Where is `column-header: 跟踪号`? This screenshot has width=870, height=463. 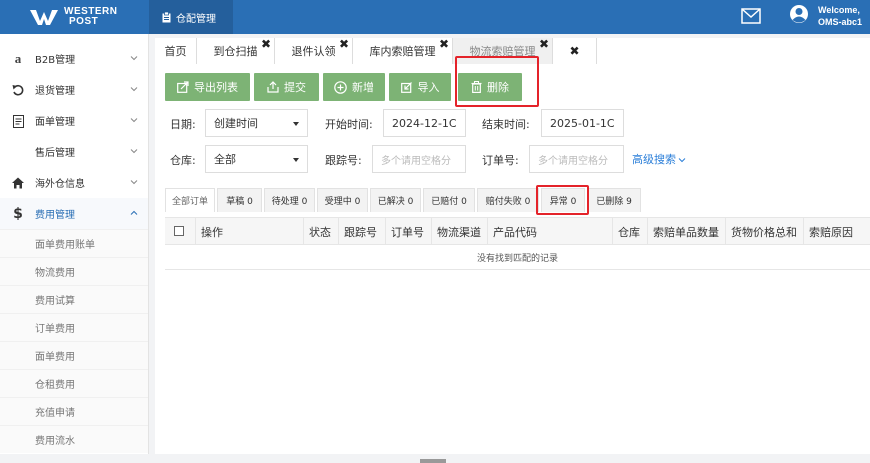 column-header: 跟踪号 is located at coordinates (361, 231).